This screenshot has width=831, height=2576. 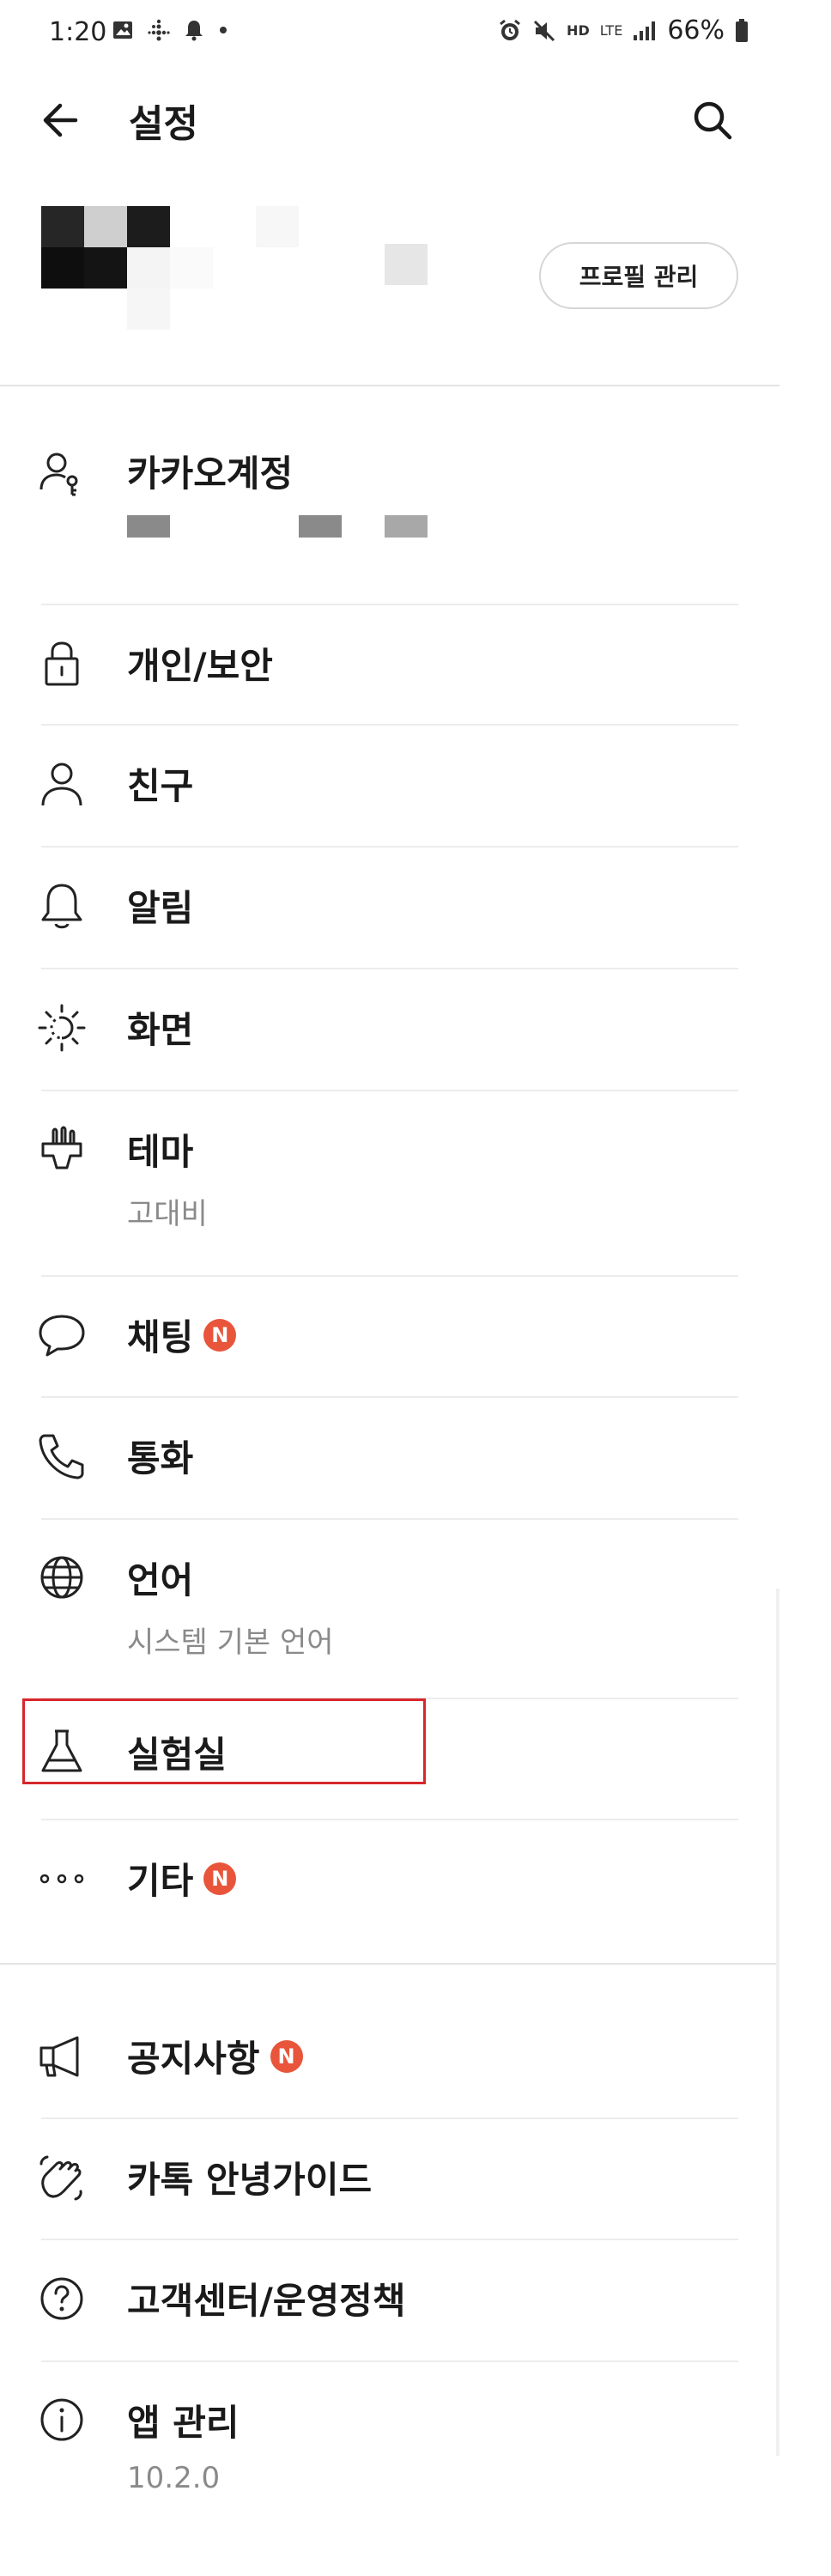 I want to click on back-button, so click(x=62, y=120).